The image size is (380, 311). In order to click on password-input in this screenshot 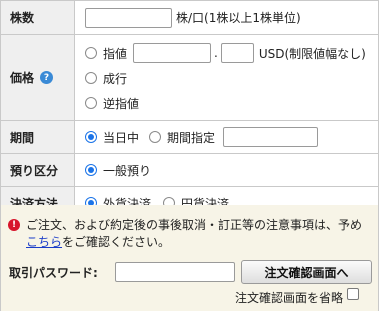, I will do `click(175, 272)`.